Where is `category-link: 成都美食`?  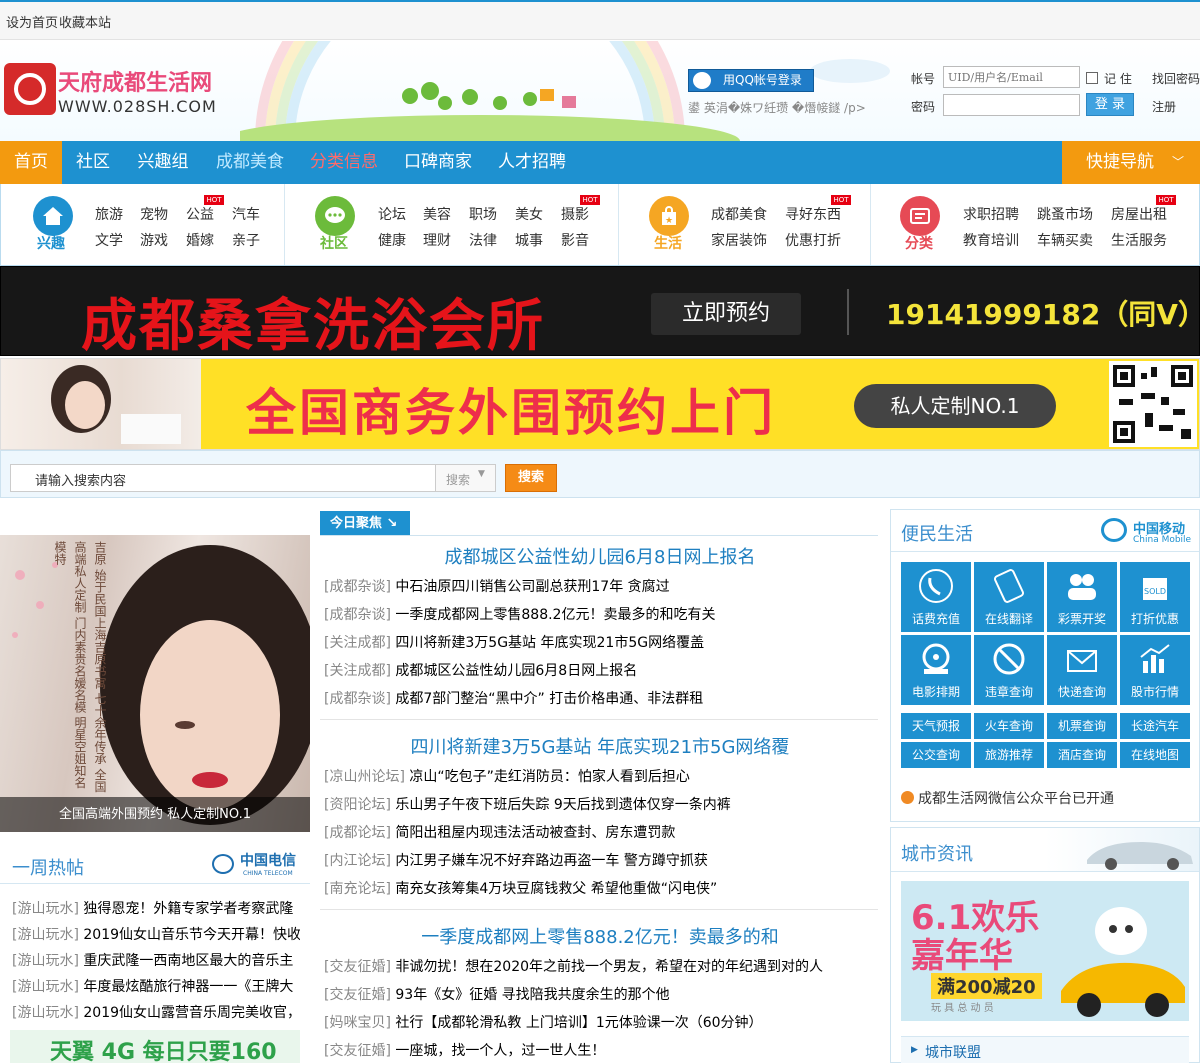
category-link: 成都美食 is located at coordinates (739, 214).